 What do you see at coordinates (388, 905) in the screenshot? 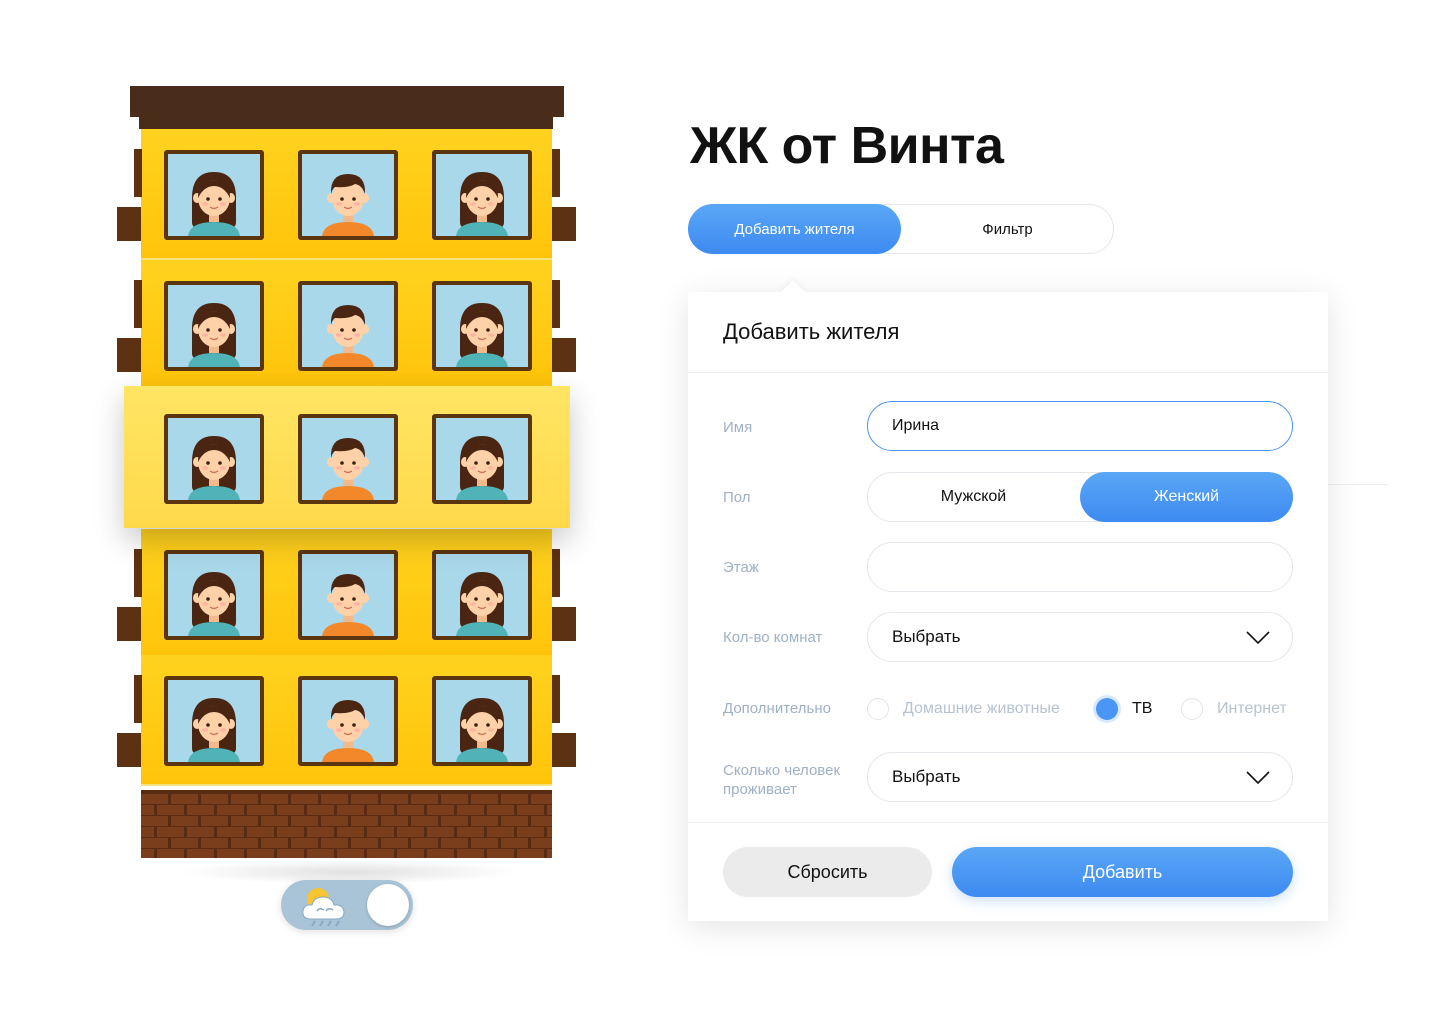
I see `toggle-knob` at bounding box center [388, 905].